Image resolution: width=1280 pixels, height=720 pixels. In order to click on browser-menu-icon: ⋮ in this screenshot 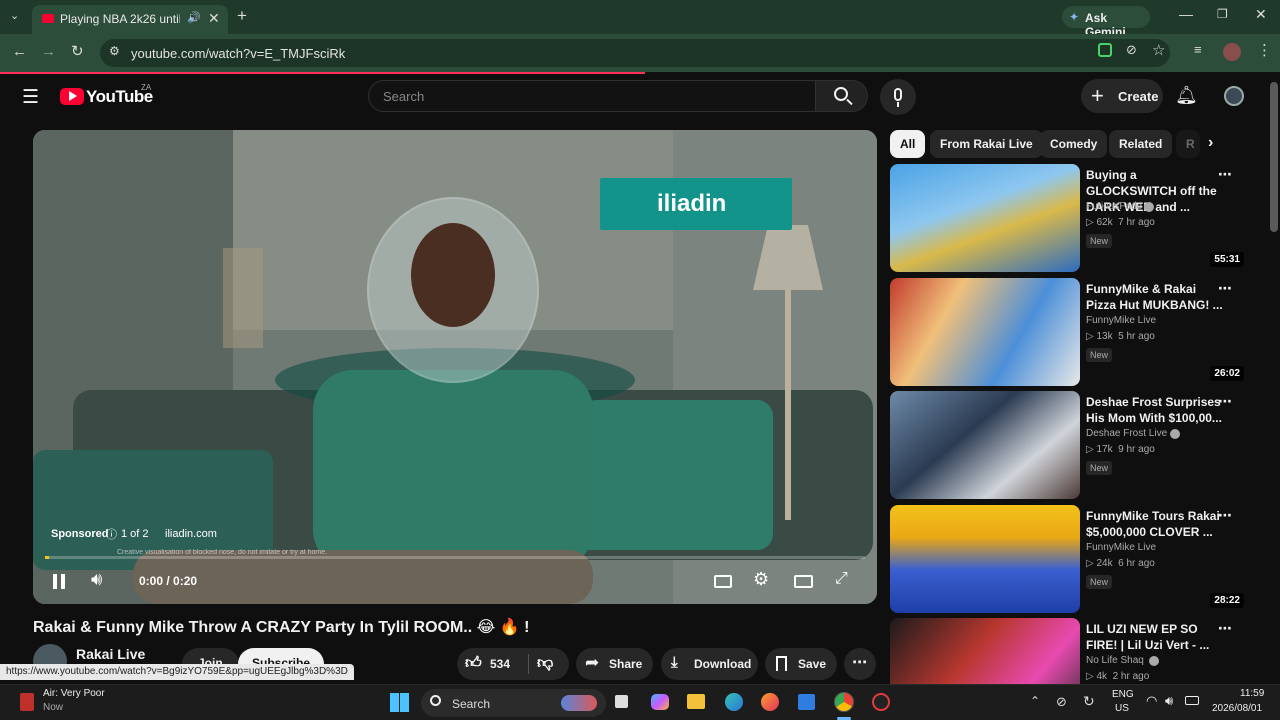, I will do `click(1264, 50)`.